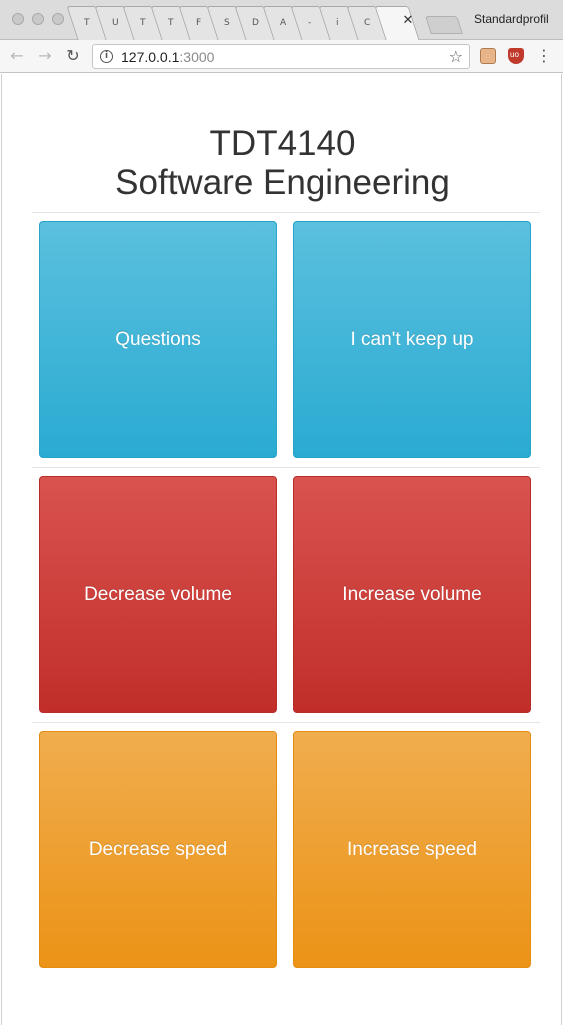 This screenshot has height=1025, width=563. What do you see at coordinates (516, 56) in the screenshot?
I see `ublock-shield-icon` at bounding box center [516, 56].